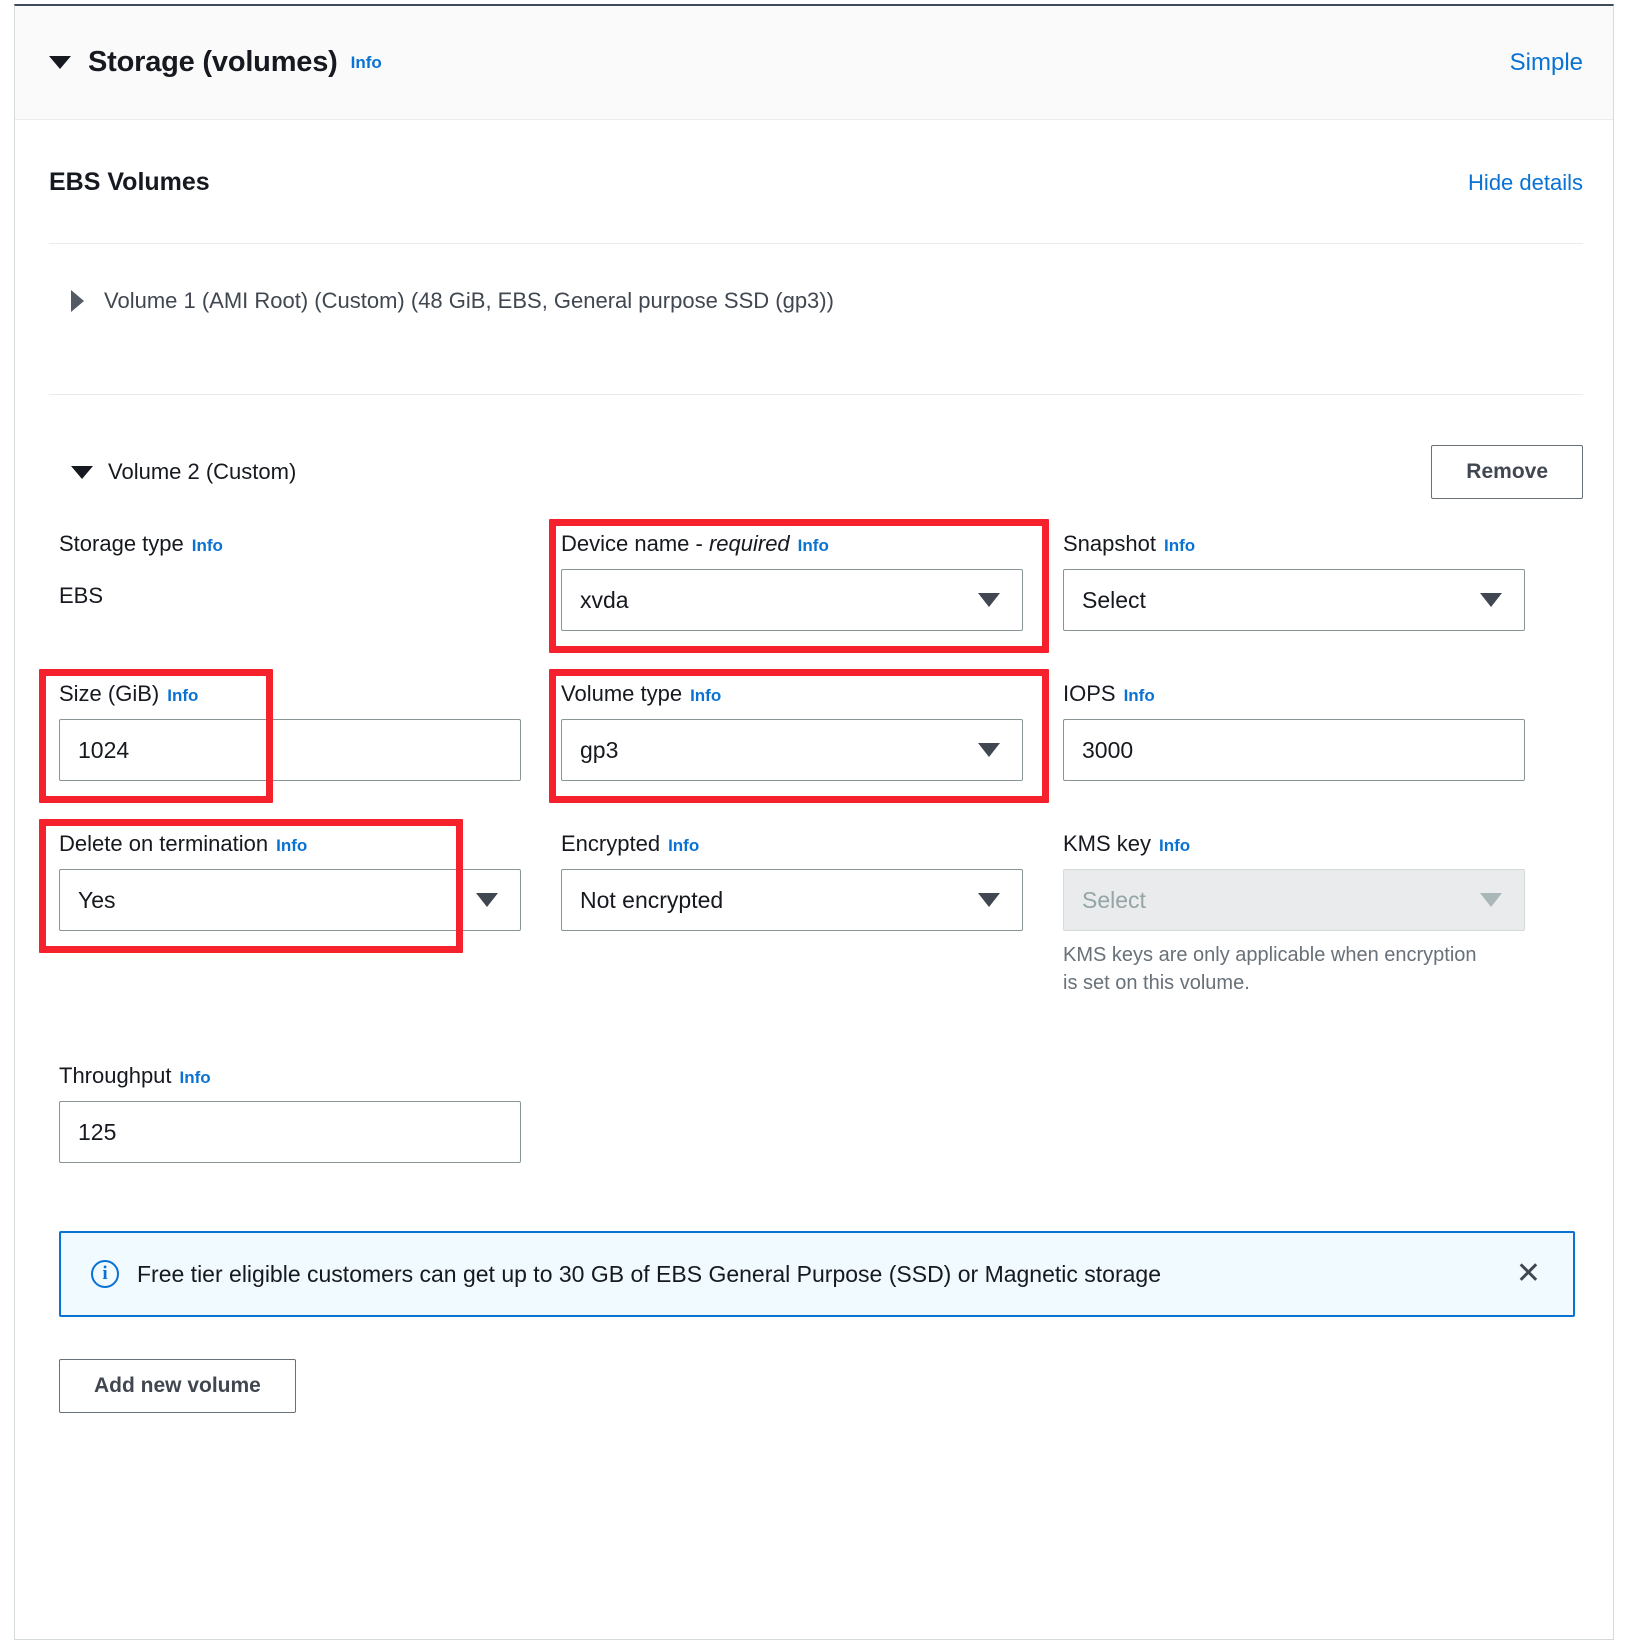 Image resolution: width=1628 pixels, height=1646 pixels. Describe the element at coordinates (1294, 600) in the screenshot. I see `snapshot-select: Select` at that location.